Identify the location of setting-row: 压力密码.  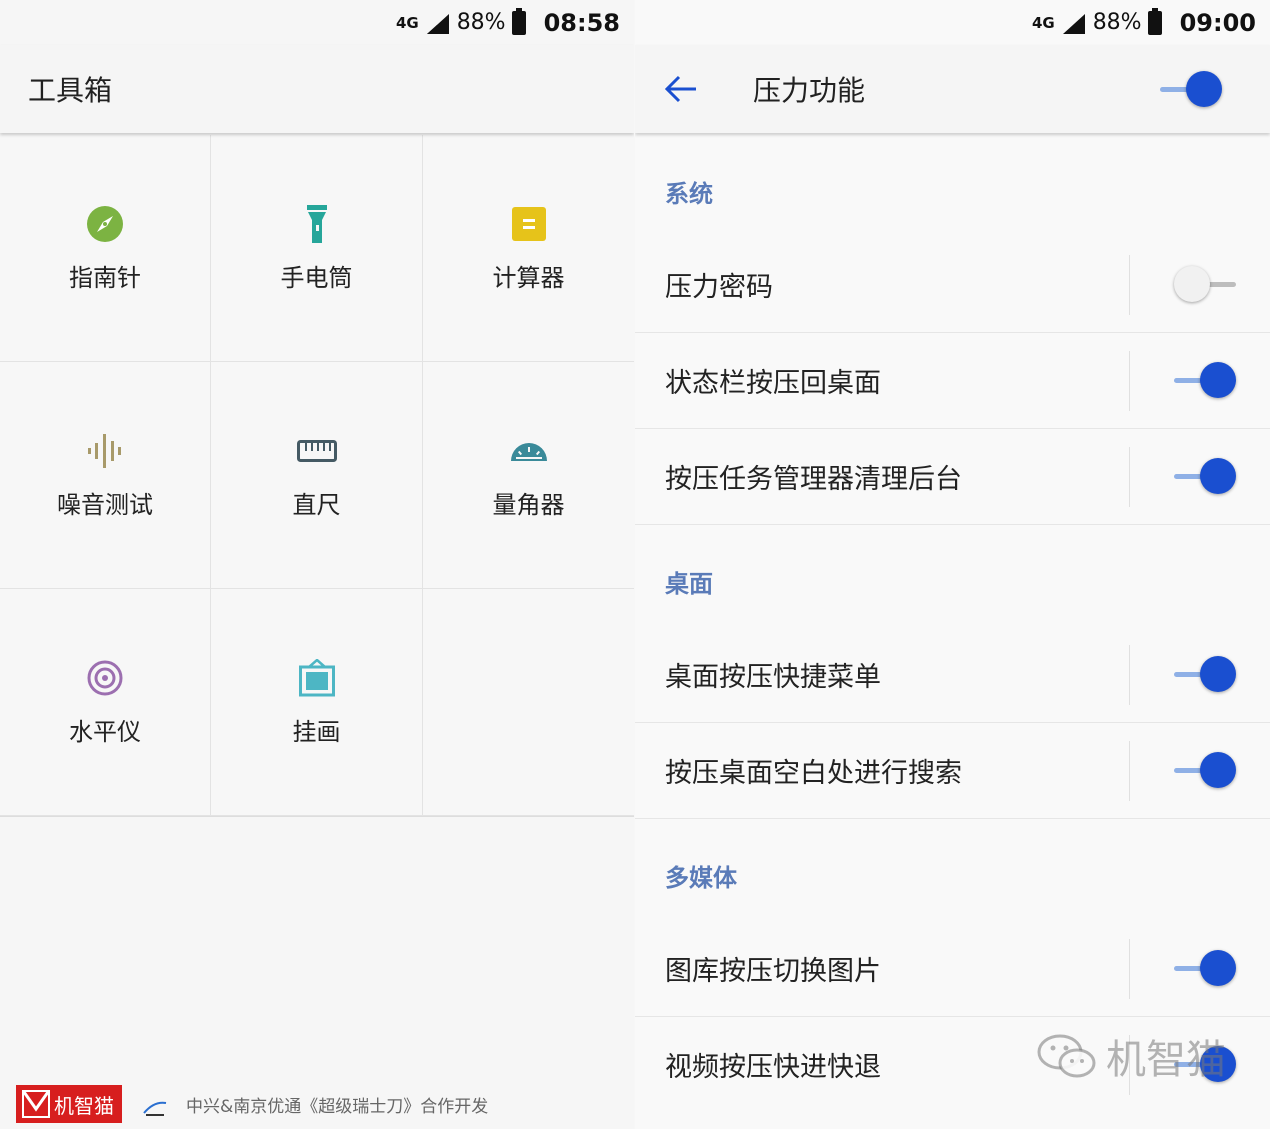
(952, 285).